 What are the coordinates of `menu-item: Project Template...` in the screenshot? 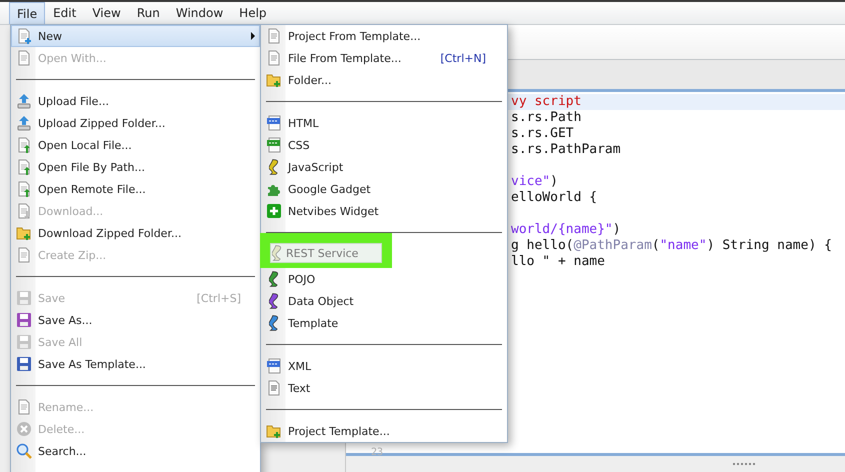 It's located at (384, 431).